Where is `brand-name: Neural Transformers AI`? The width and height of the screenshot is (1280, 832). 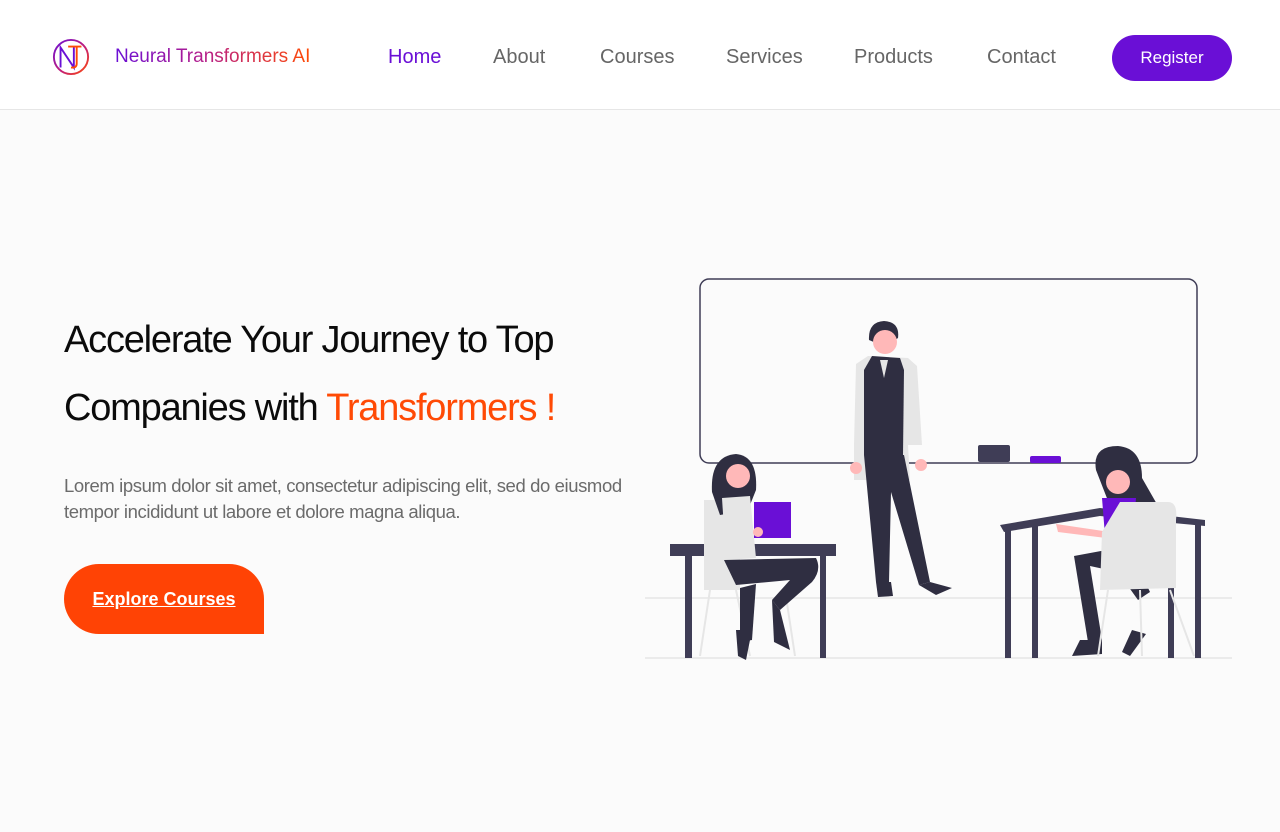 brand-name: Neural Transformers AI is located at coordinates (212, 57).